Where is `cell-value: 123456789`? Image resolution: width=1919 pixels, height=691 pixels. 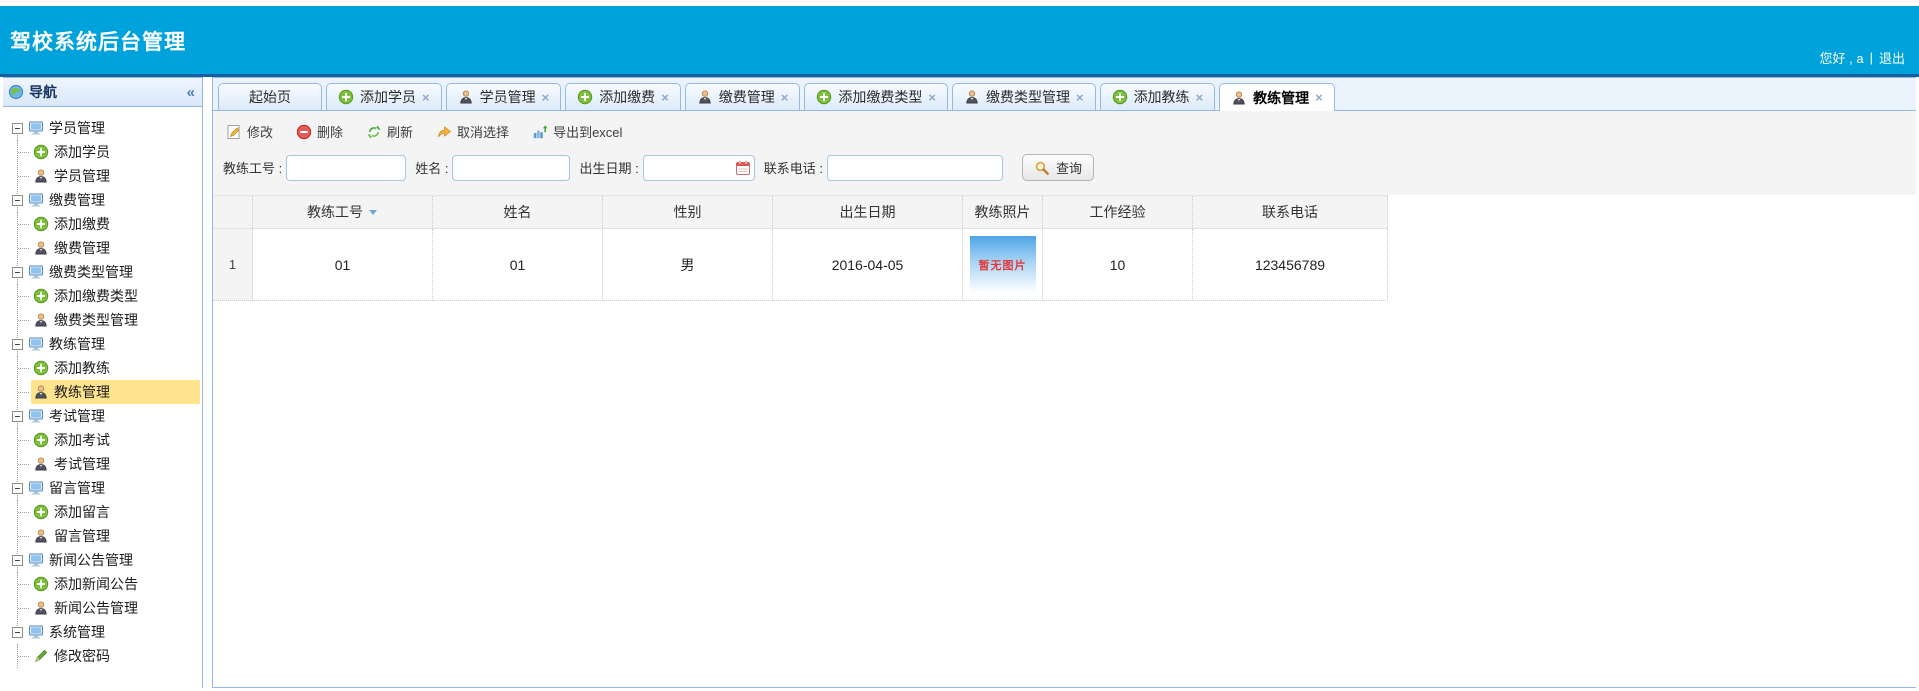
cell-value: 123456789 is located at coordinates (1290, 264).